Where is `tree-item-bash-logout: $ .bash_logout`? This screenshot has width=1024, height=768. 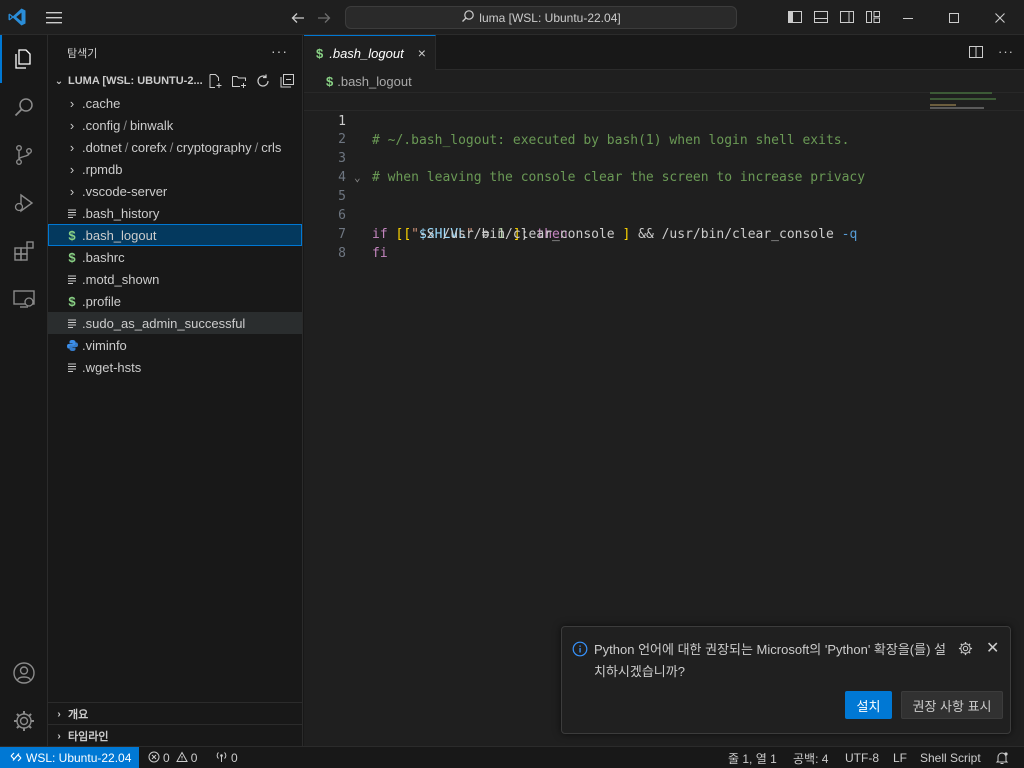
tree-item-bash-logout: $ .bash_logout is located at coordinates (175, 235).